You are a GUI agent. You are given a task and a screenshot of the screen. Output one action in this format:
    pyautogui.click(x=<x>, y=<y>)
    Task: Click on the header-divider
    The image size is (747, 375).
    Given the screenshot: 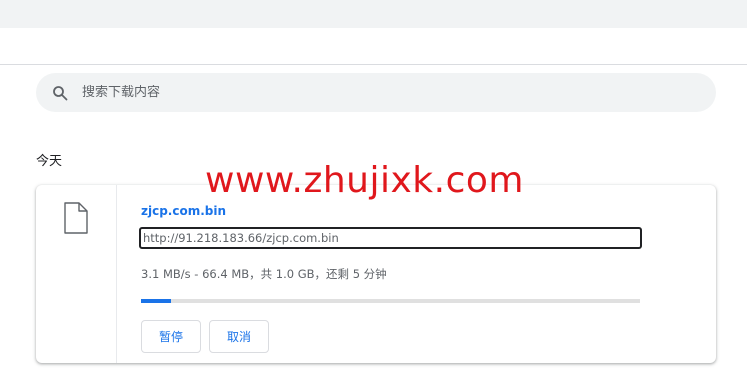 What is the action you would take?
    pyautogui.click(x=373, y=64)
    